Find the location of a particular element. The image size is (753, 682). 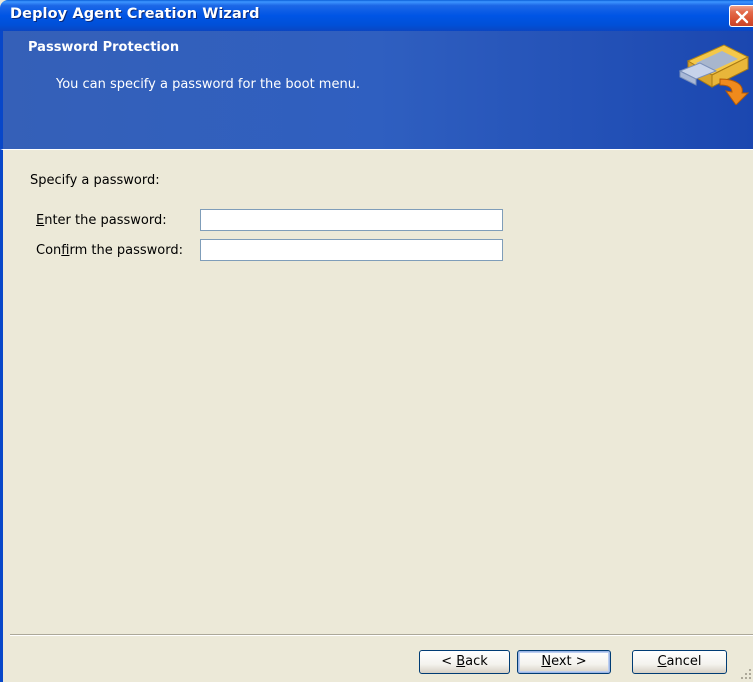

header-title: Password Protection is located at coordinates (104, 47).